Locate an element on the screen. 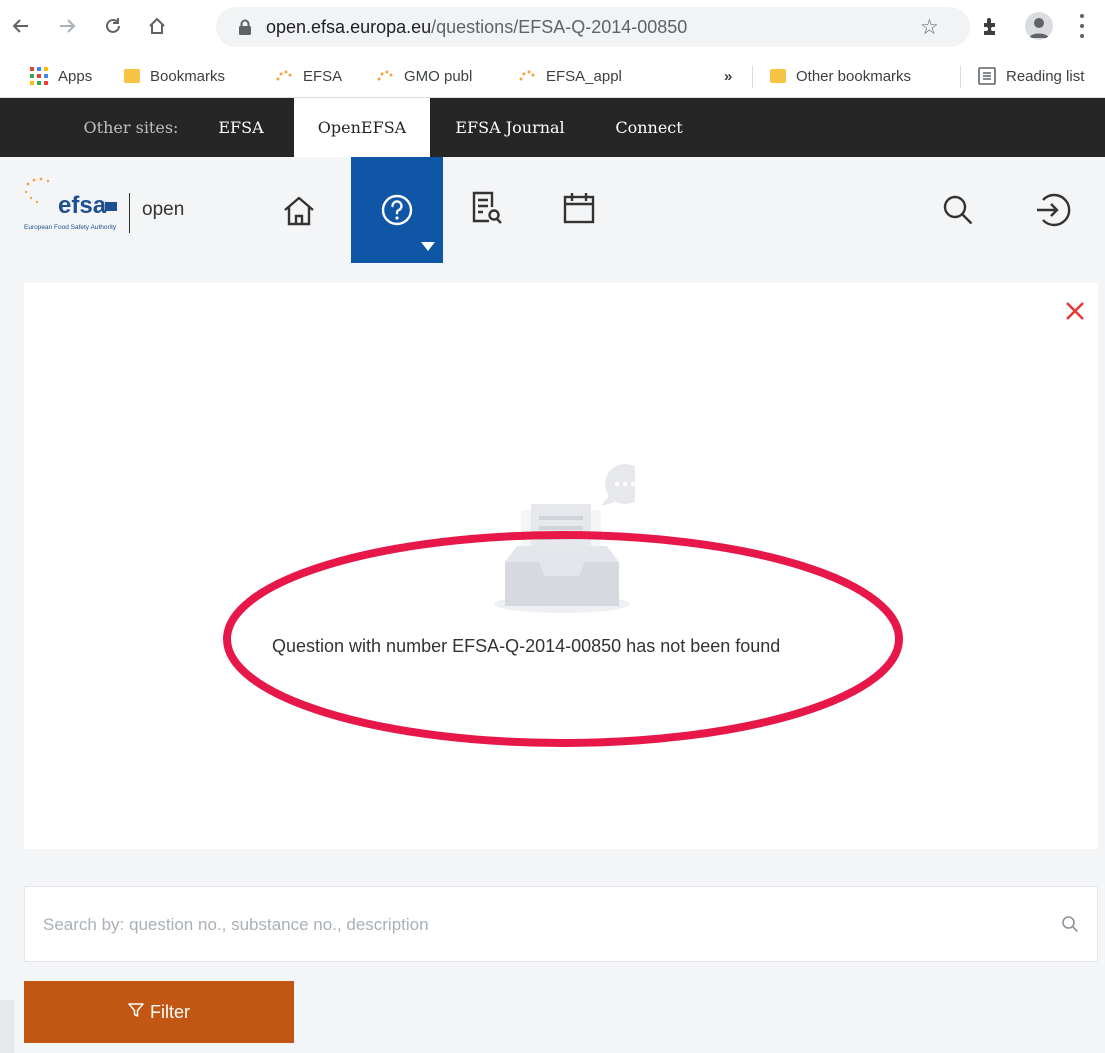 This screenshot has width=1105, height=1053. document-search-icon is located at coordinates (486, 208).